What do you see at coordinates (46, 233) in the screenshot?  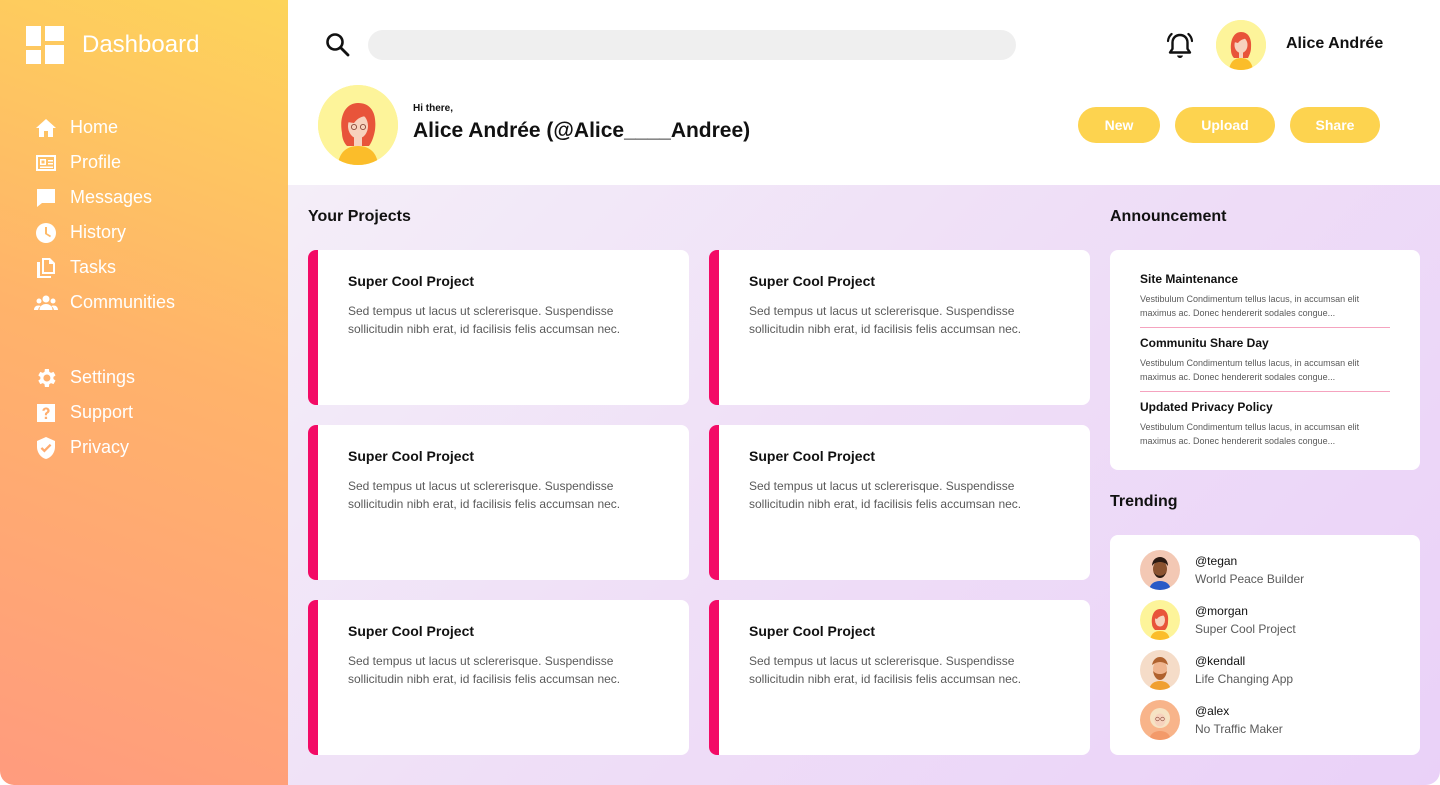 I see `clock-icon` at bounding box center [46, 233].